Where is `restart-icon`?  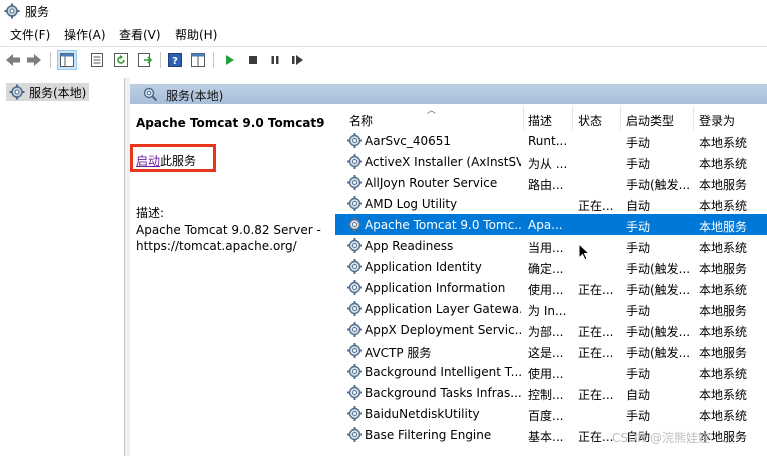 restart-icon is located at coordinates (298, 60).